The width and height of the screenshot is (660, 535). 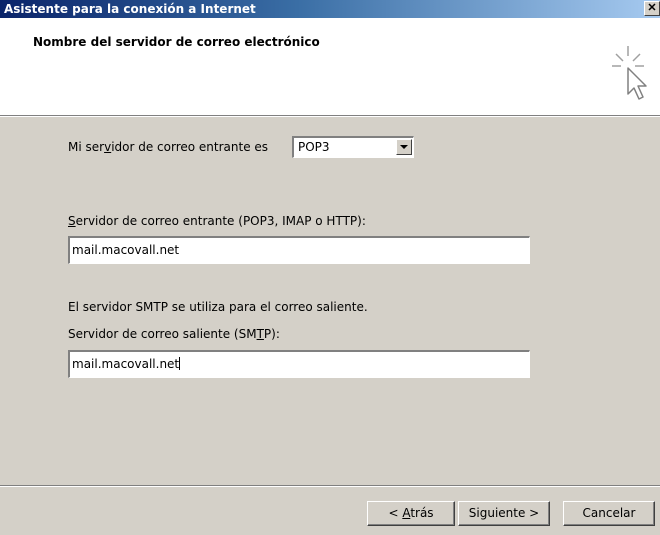 I want to click on chevron-down-icon, so click(x=404, y=147).